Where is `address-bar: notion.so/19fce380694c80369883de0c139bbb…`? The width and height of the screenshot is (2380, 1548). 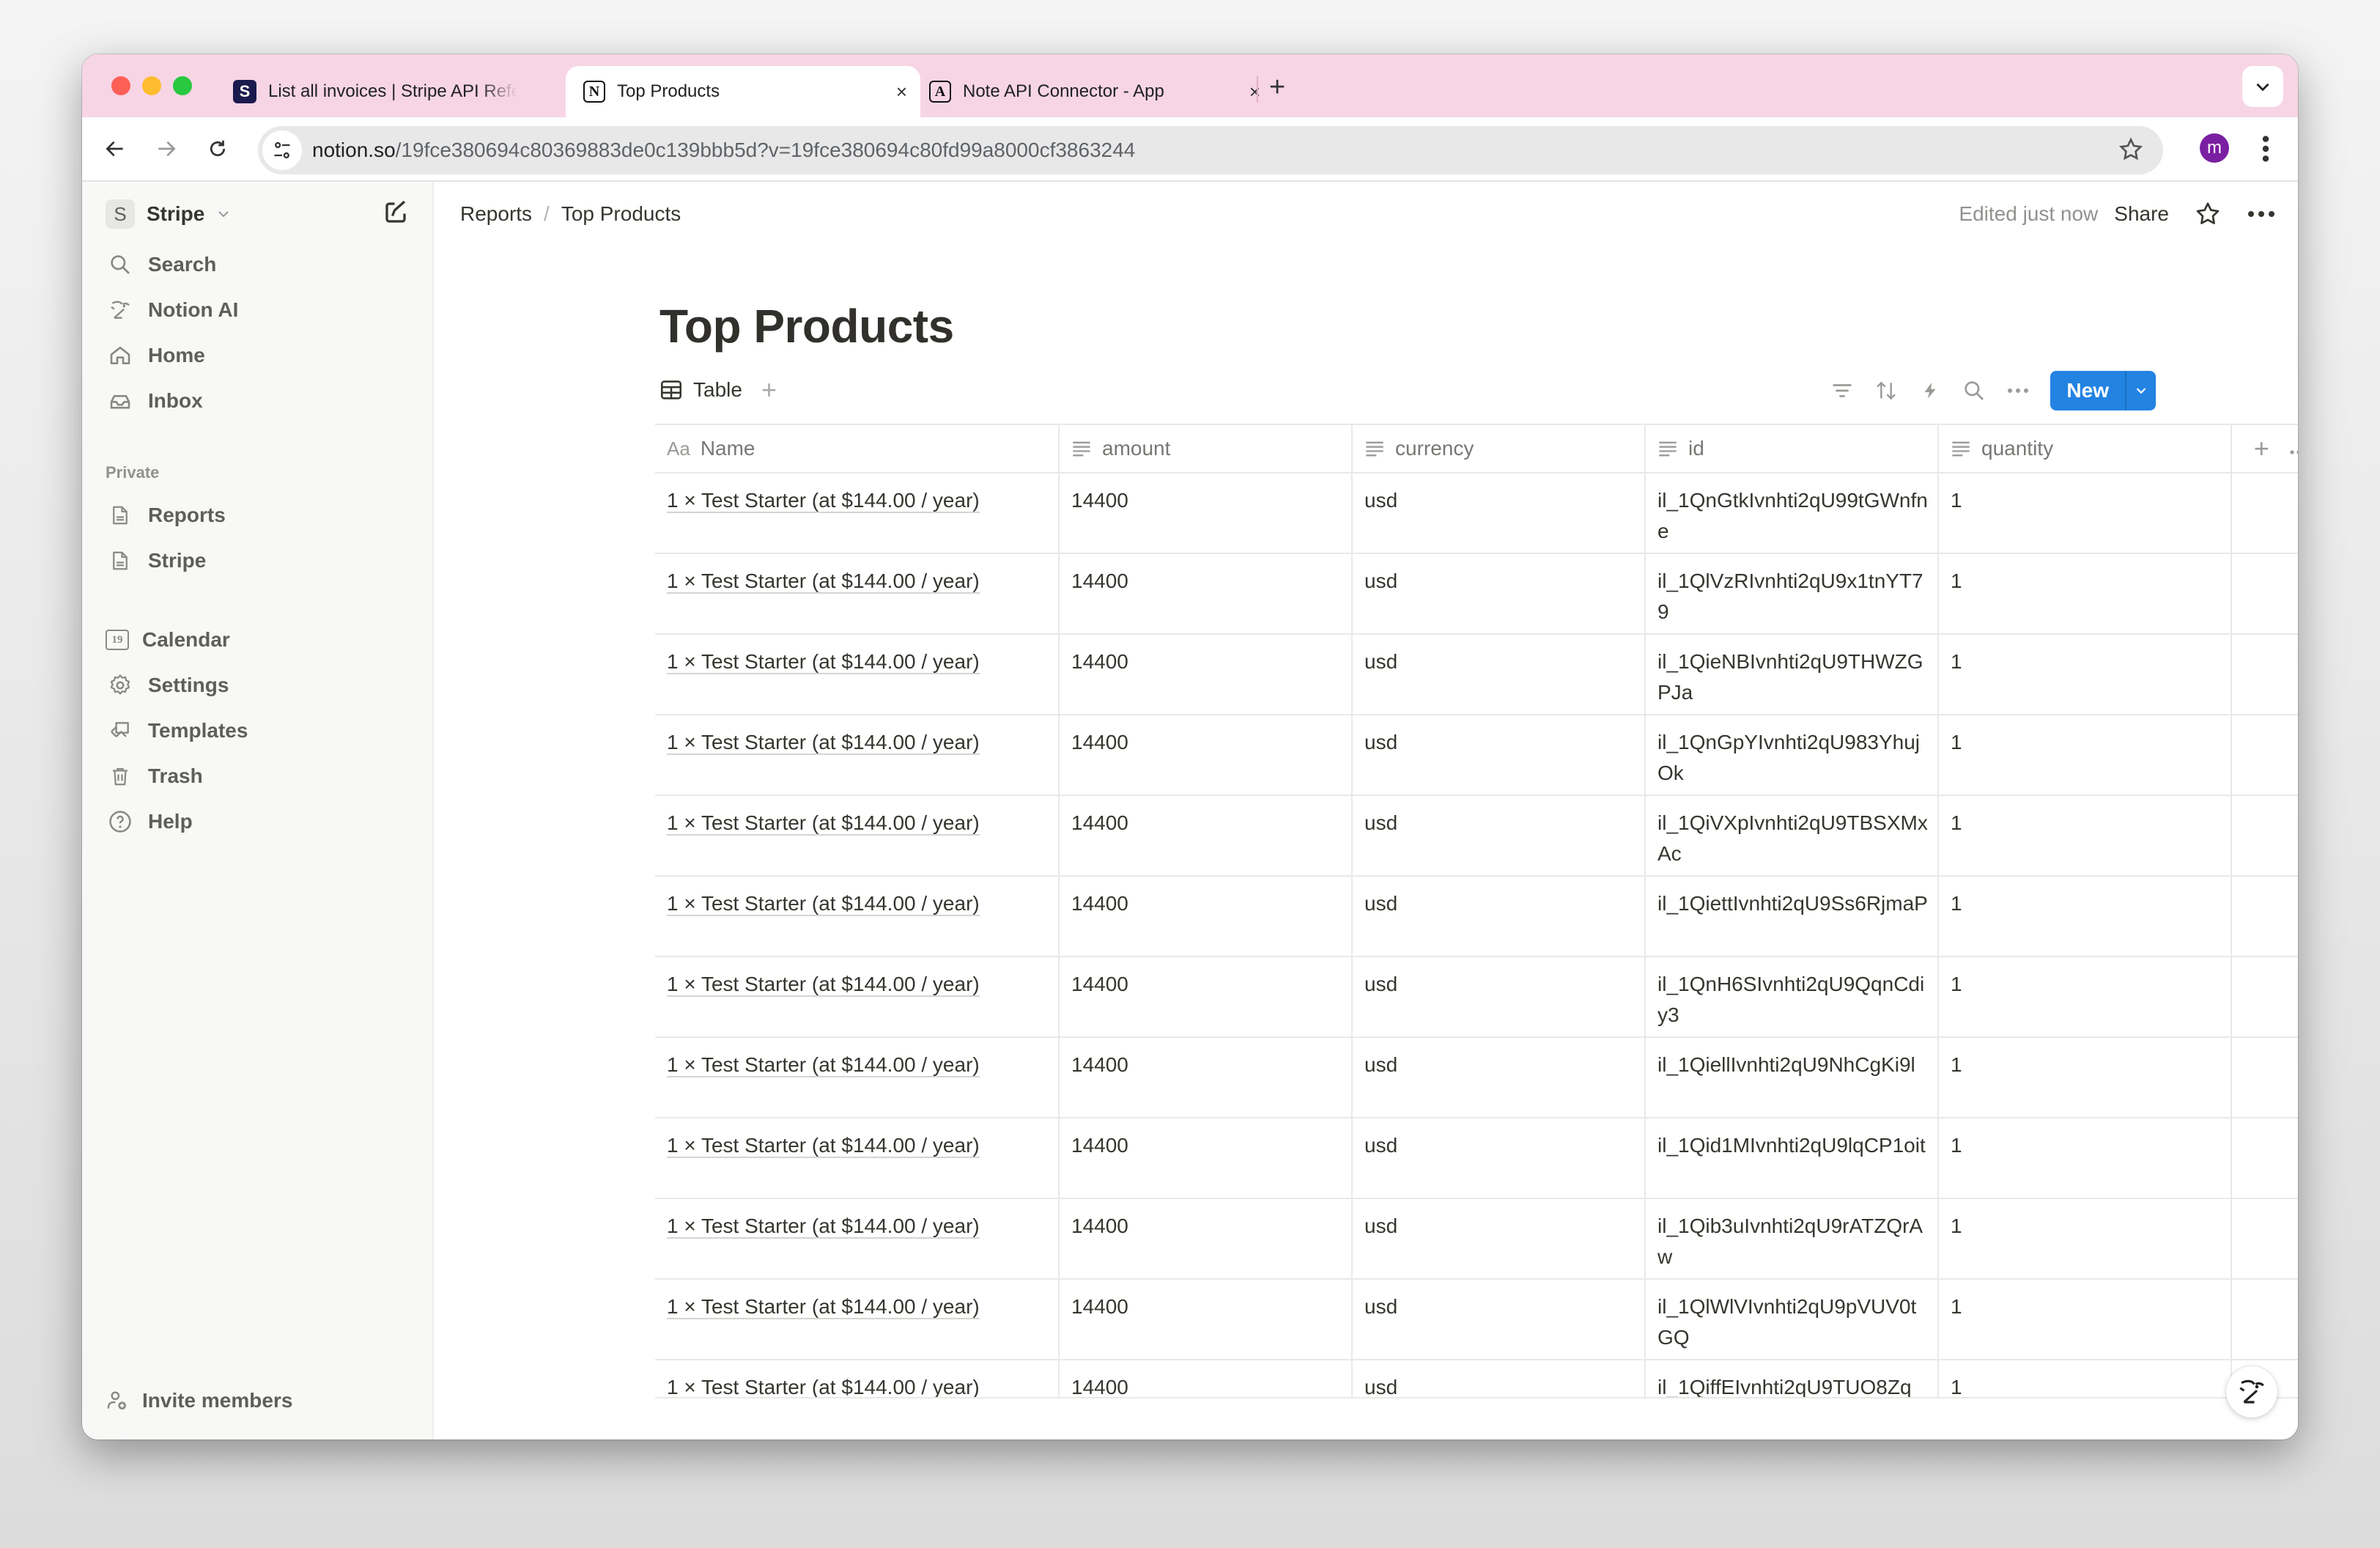
address-bar: notion.so/19fce380694c80369883de0c139bbb… is located at coordinates (1210, 150).